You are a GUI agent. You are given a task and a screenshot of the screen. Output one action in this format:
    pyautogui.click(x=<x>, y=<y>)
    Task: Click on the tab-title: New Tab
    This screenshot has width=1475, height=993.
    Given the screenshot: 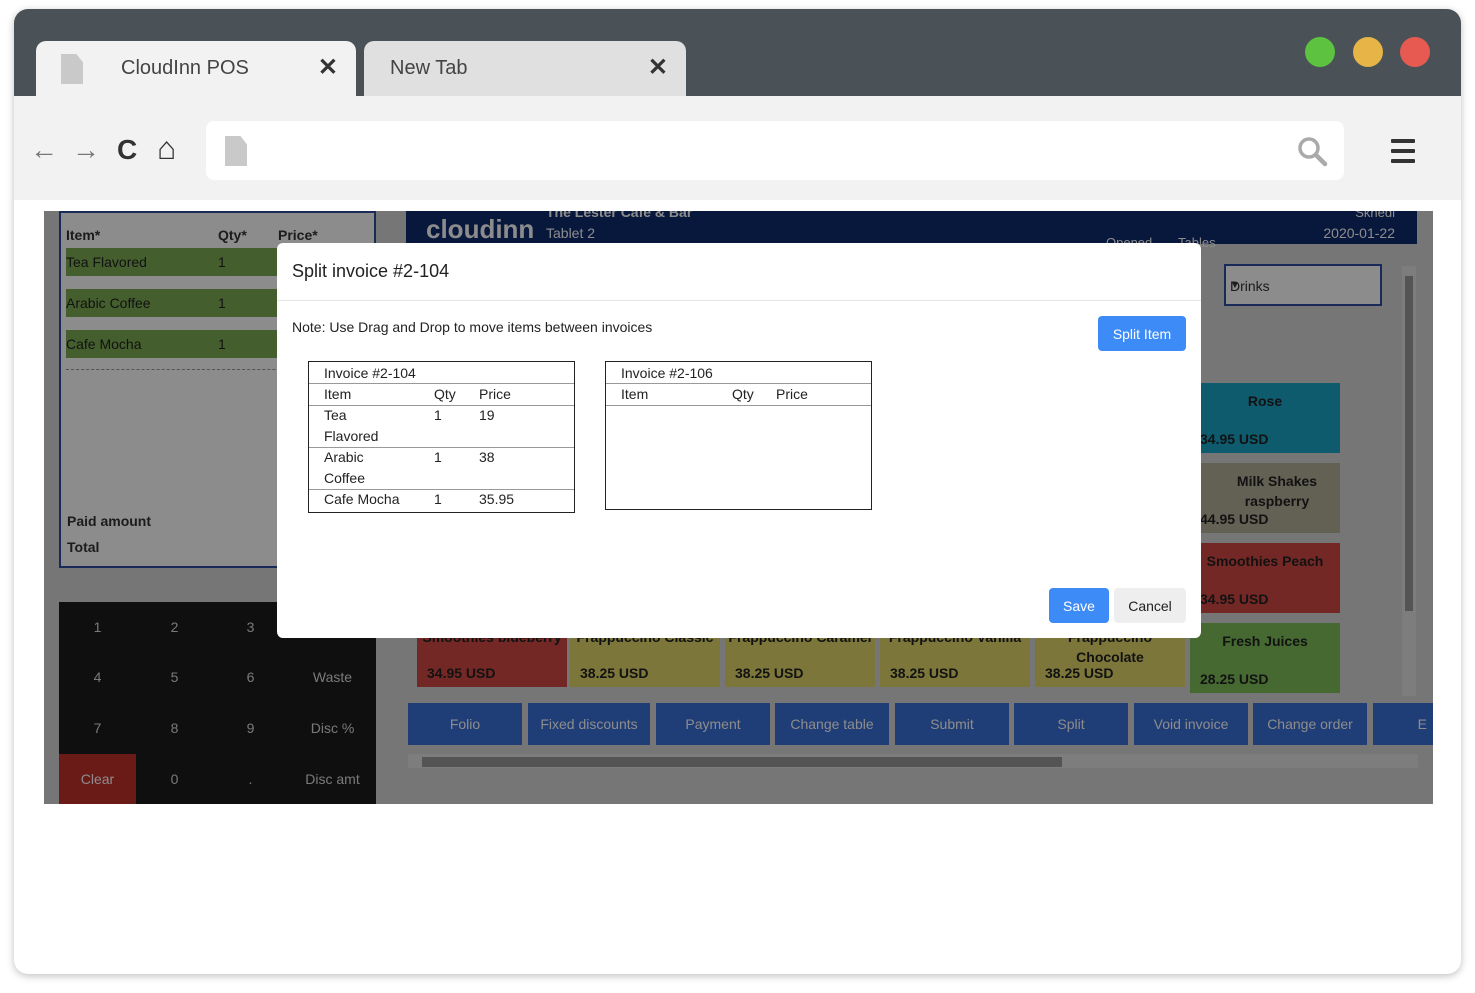 What is the action you would take?
    pyautogui.click(x=429, y=68)
    